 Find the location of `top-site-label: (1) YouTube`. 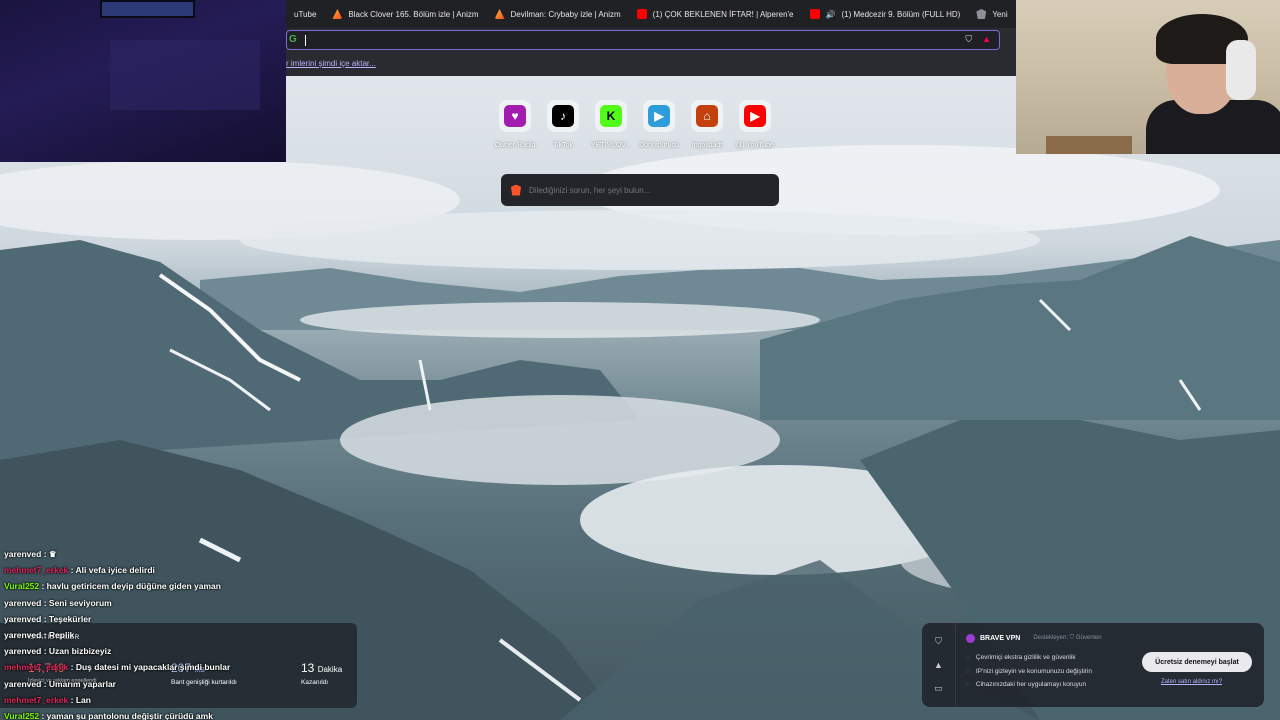

top-site-label: (1) YouTube is located at coordinates (755, 145).